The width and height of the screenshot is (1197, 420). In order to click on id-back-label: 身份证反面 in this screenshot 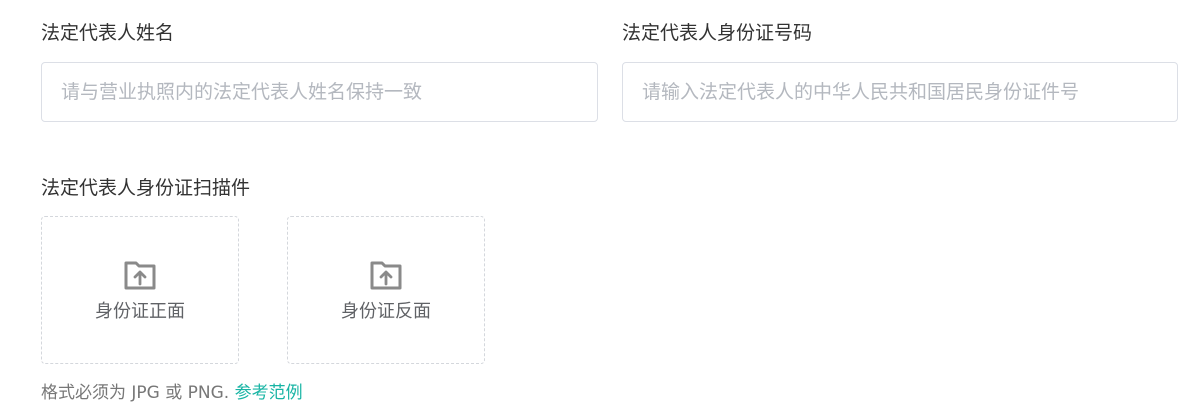, I will do `click(386, 311)`.